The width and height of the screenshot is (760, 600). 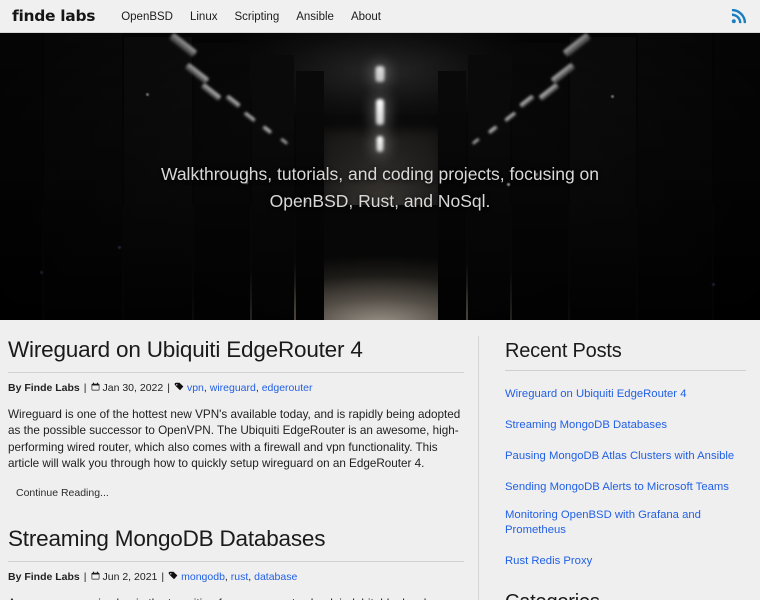 I want to click on categories-block: Categories ansible 2, so click(x=624, y=595).